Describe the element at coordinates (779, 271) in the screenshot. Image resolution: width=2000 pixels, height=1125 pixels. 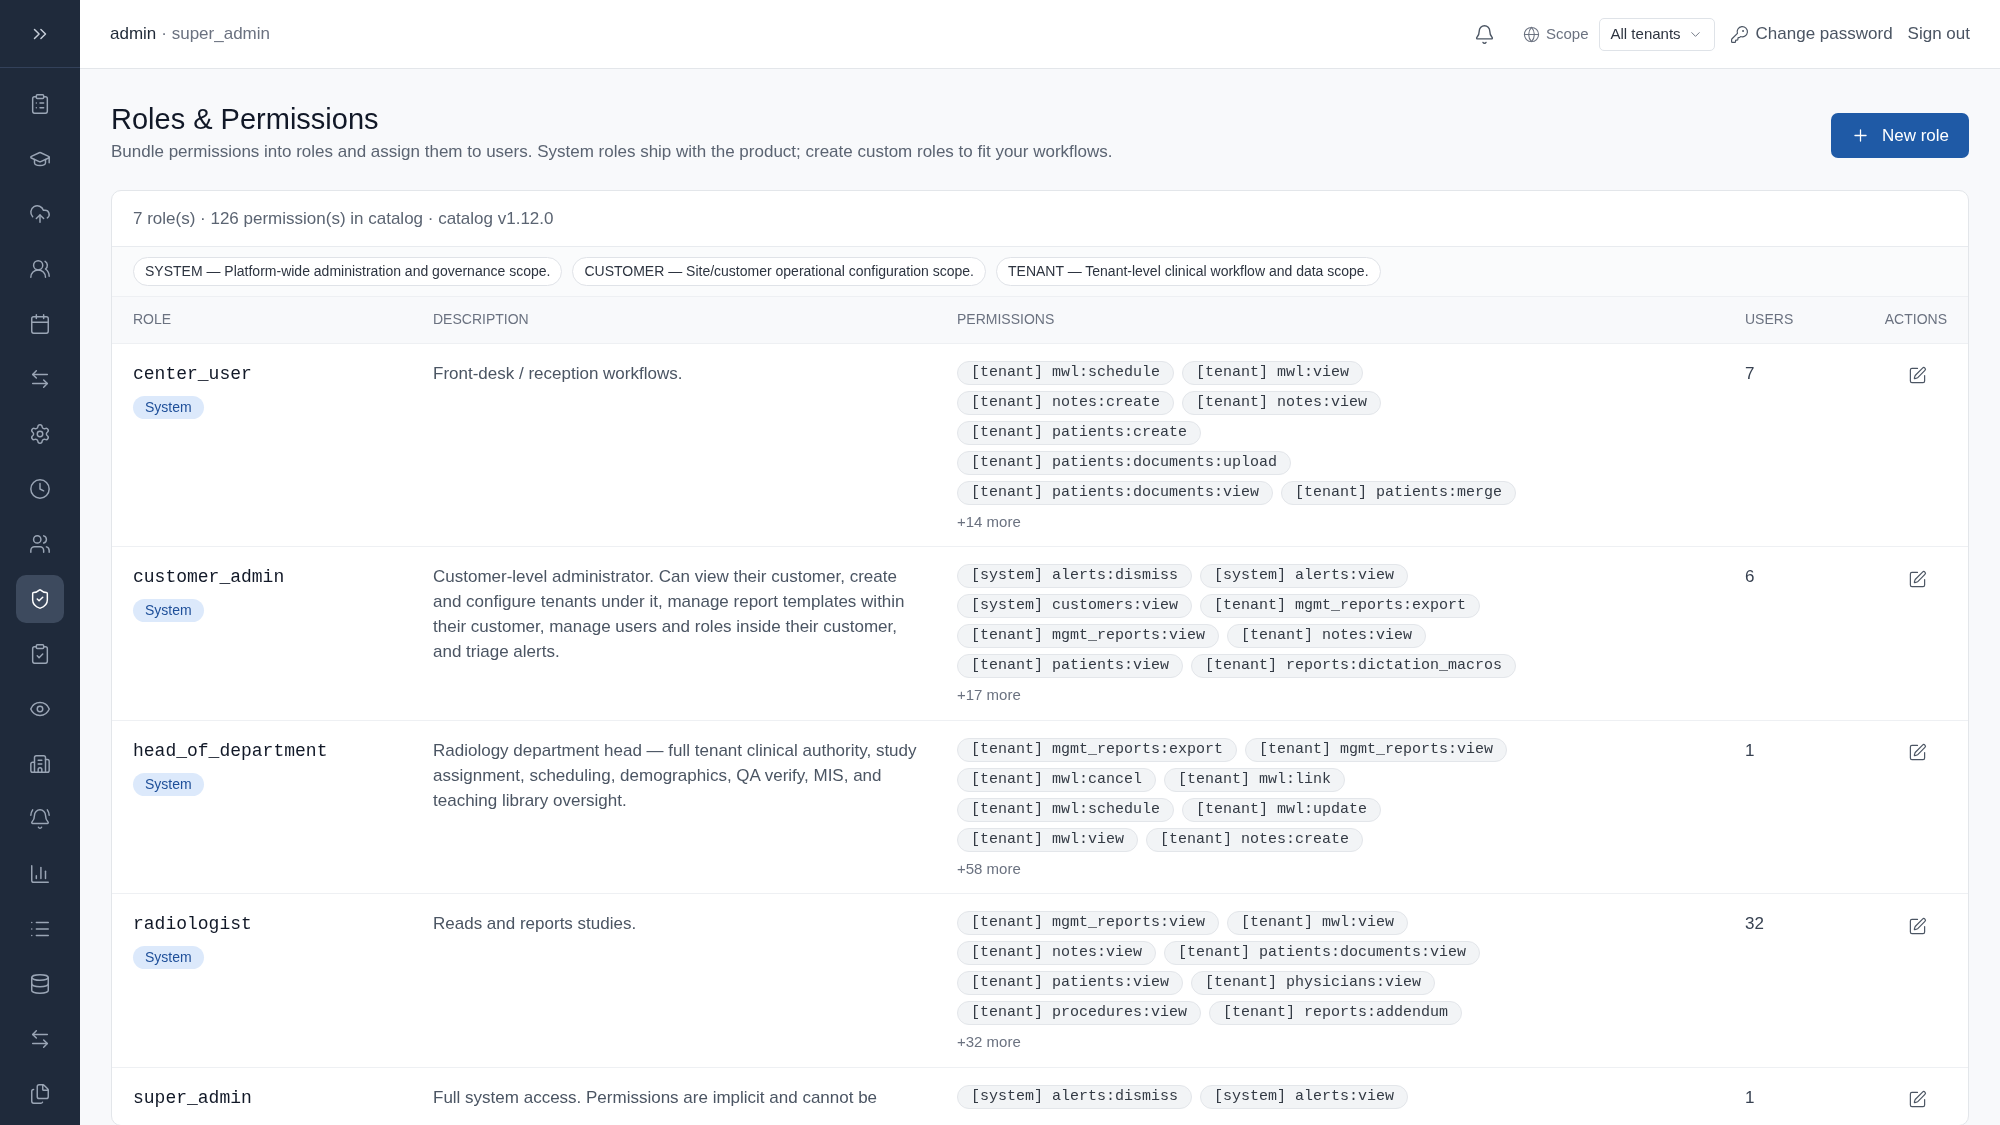
I see `scope-tag: CUSTOMER — Site/customer operational configuration scope.` at that location.